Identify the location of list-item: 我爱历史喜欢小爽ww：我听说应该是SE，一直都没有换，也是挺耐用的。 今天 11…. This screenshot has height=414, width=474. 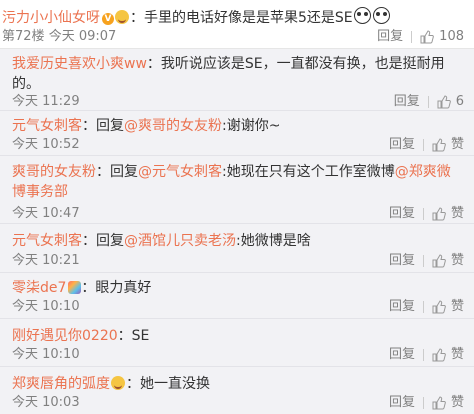
(237, 80).